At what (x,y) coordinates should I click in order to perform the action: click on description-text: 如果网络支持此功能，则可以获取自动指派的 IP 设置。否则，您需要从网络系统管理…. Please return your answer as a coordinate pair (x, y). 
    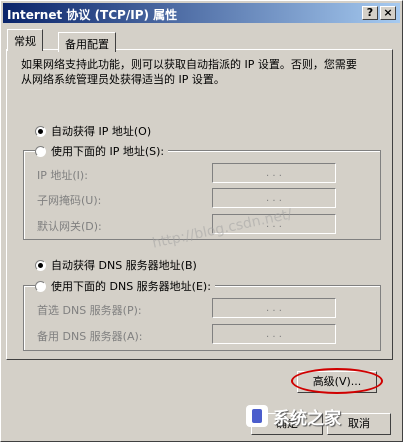
    Looking at the image, I should click on (189, 72).